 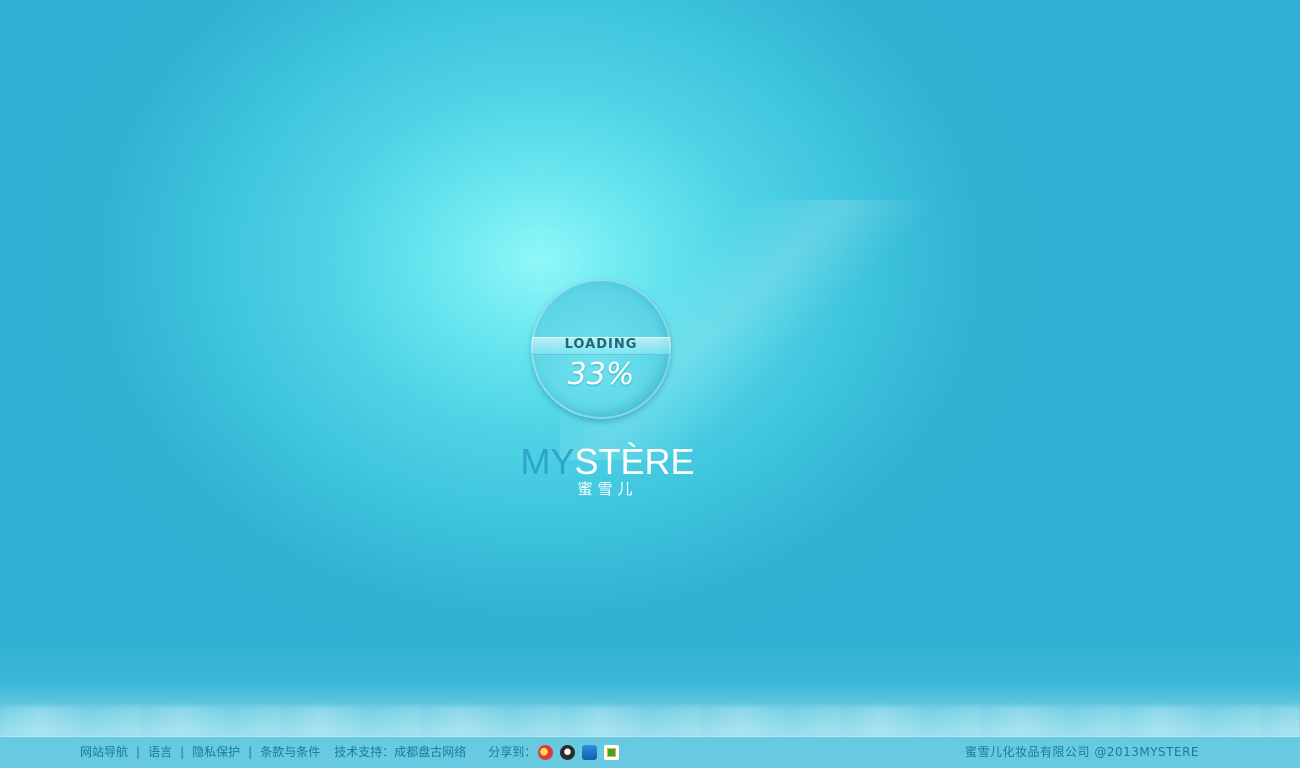 What do you see at coordinates (568, 752) in the screenshot?
I see `tencent-weibo-icon` at bounding box center [568, 752].